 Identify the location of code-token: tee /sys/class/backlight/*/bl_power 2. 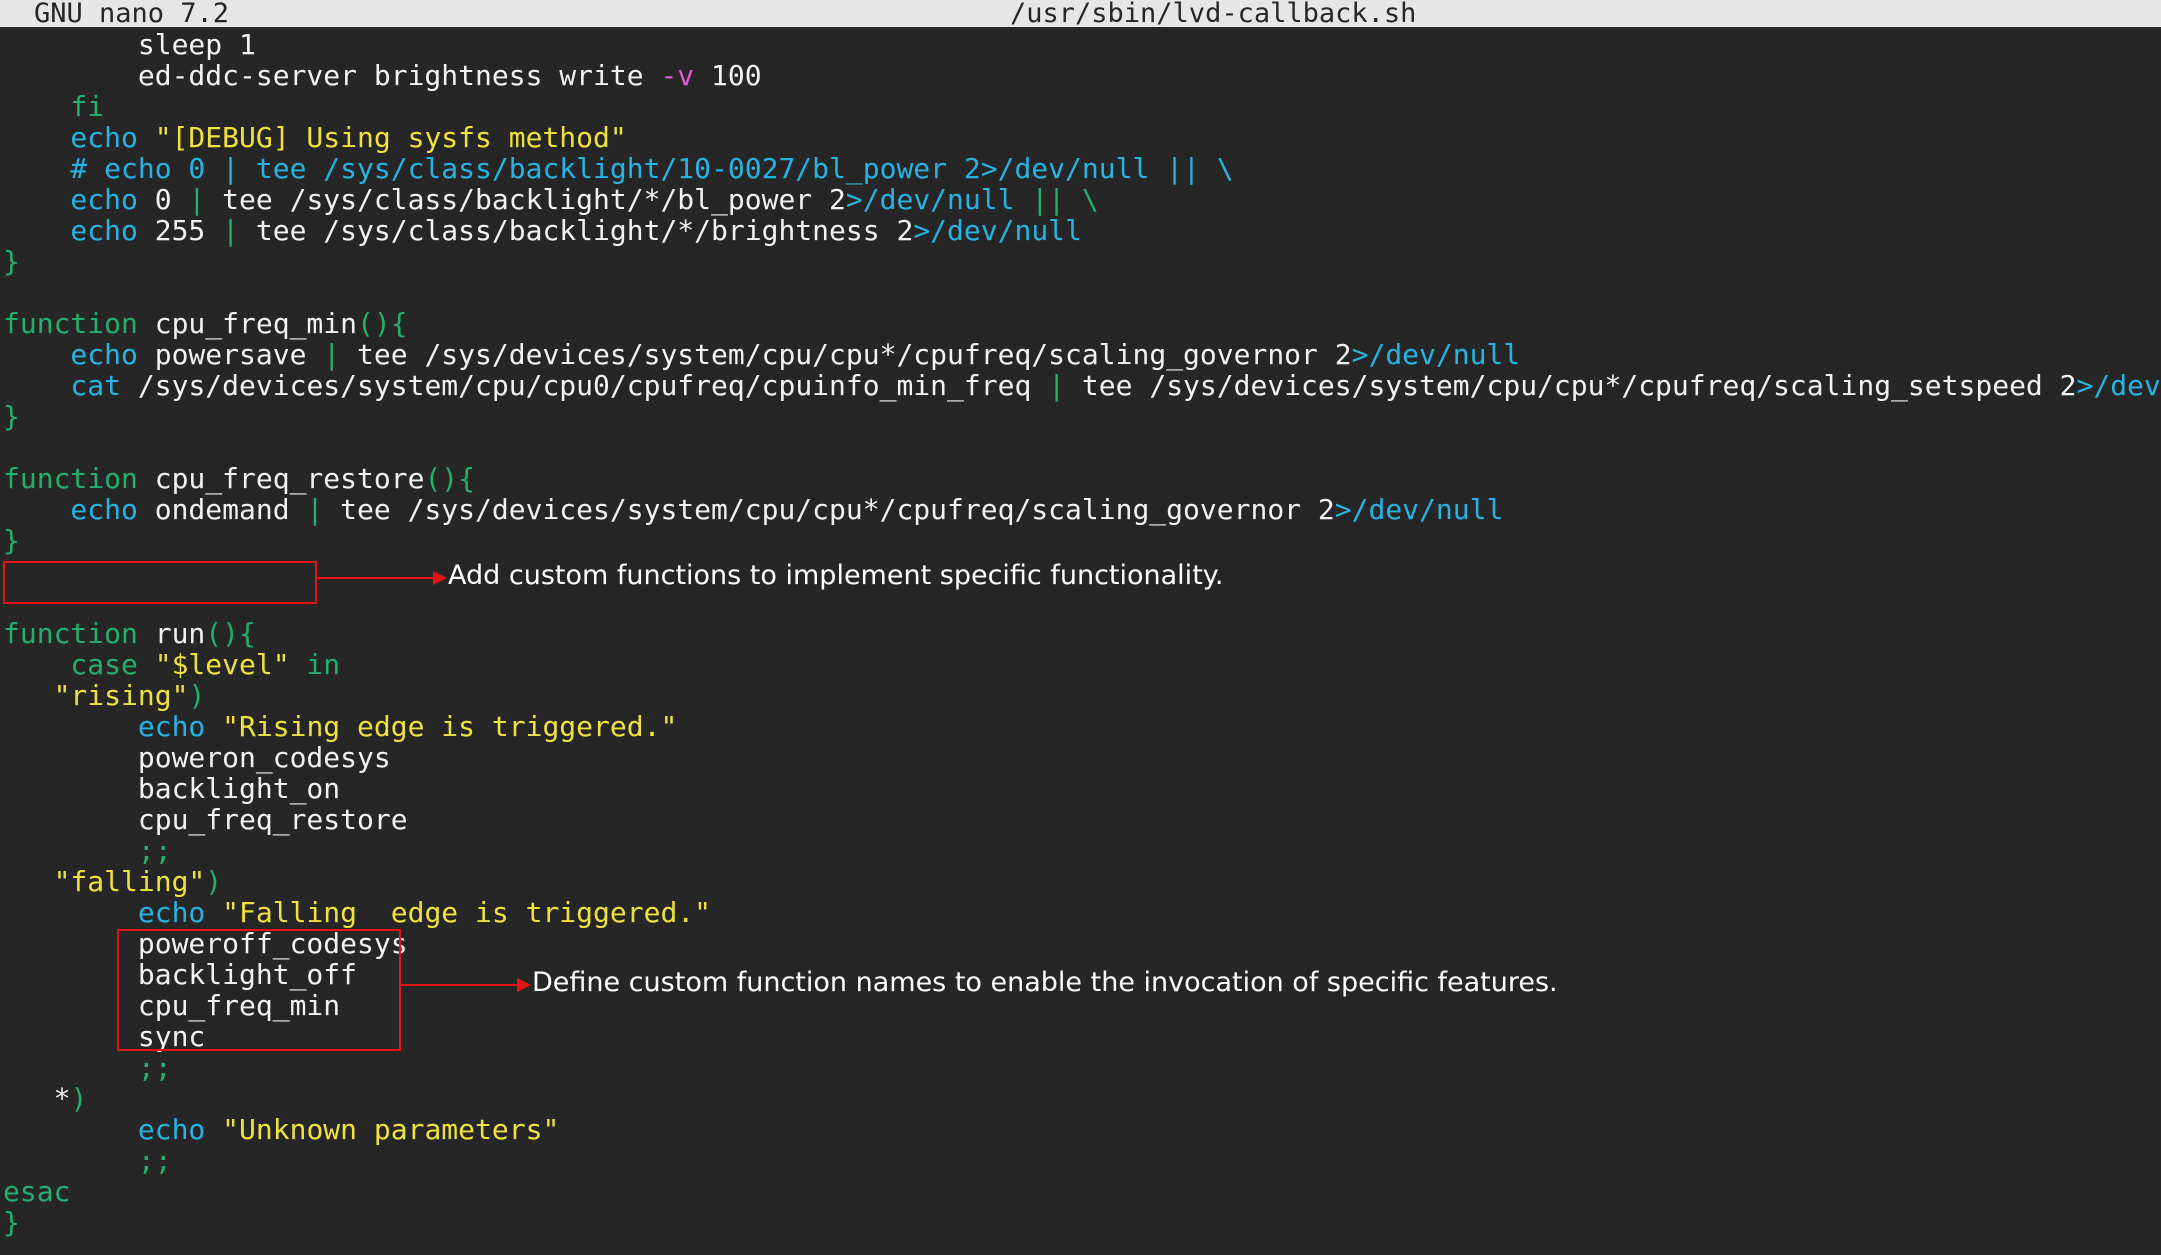
(525, 199).